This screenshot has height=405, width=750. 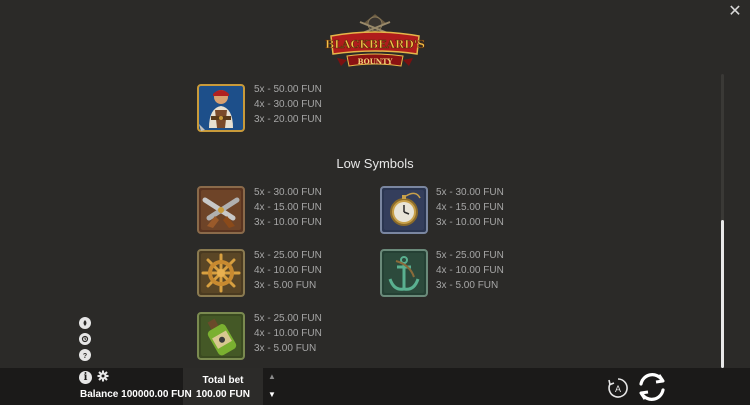 What do you see at coordinates (223, 394) in the screenshot?
I see `total-bet-value: 100.00 FUN` at bounding box center [223, 394].